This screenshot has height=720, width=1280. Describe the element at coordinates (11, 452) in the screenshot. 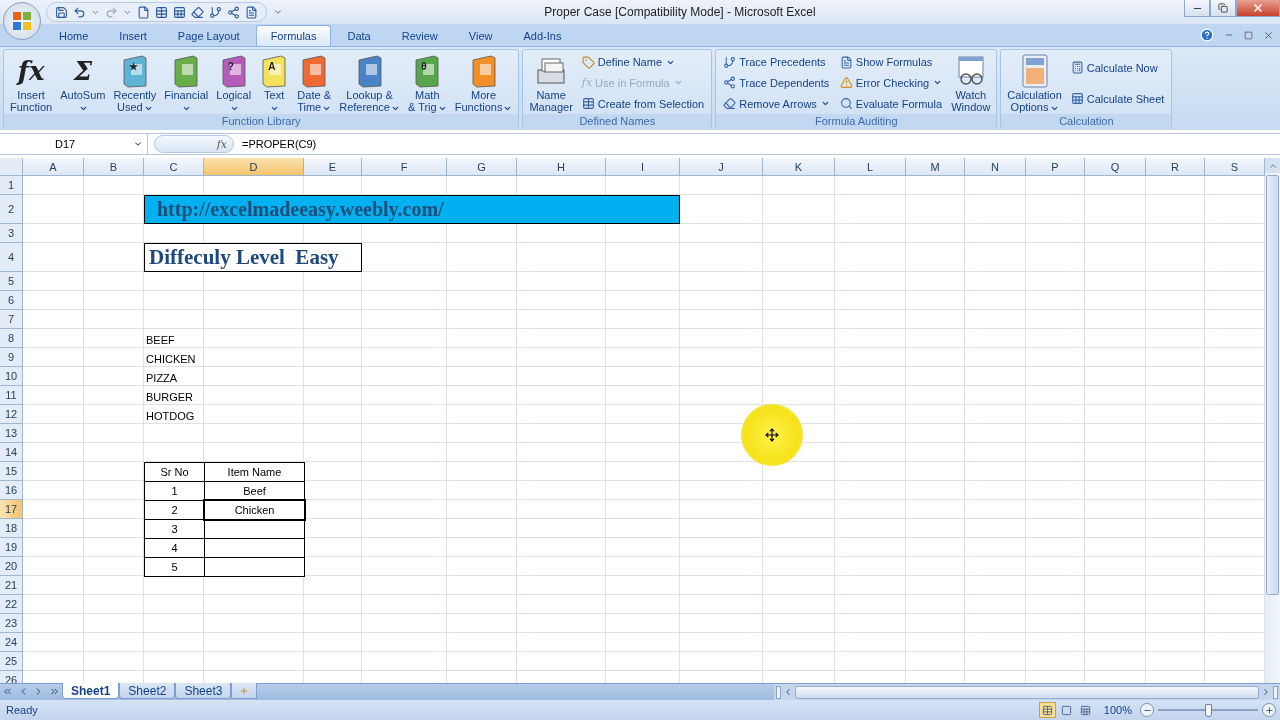

I see `row-header: 14` at that location.